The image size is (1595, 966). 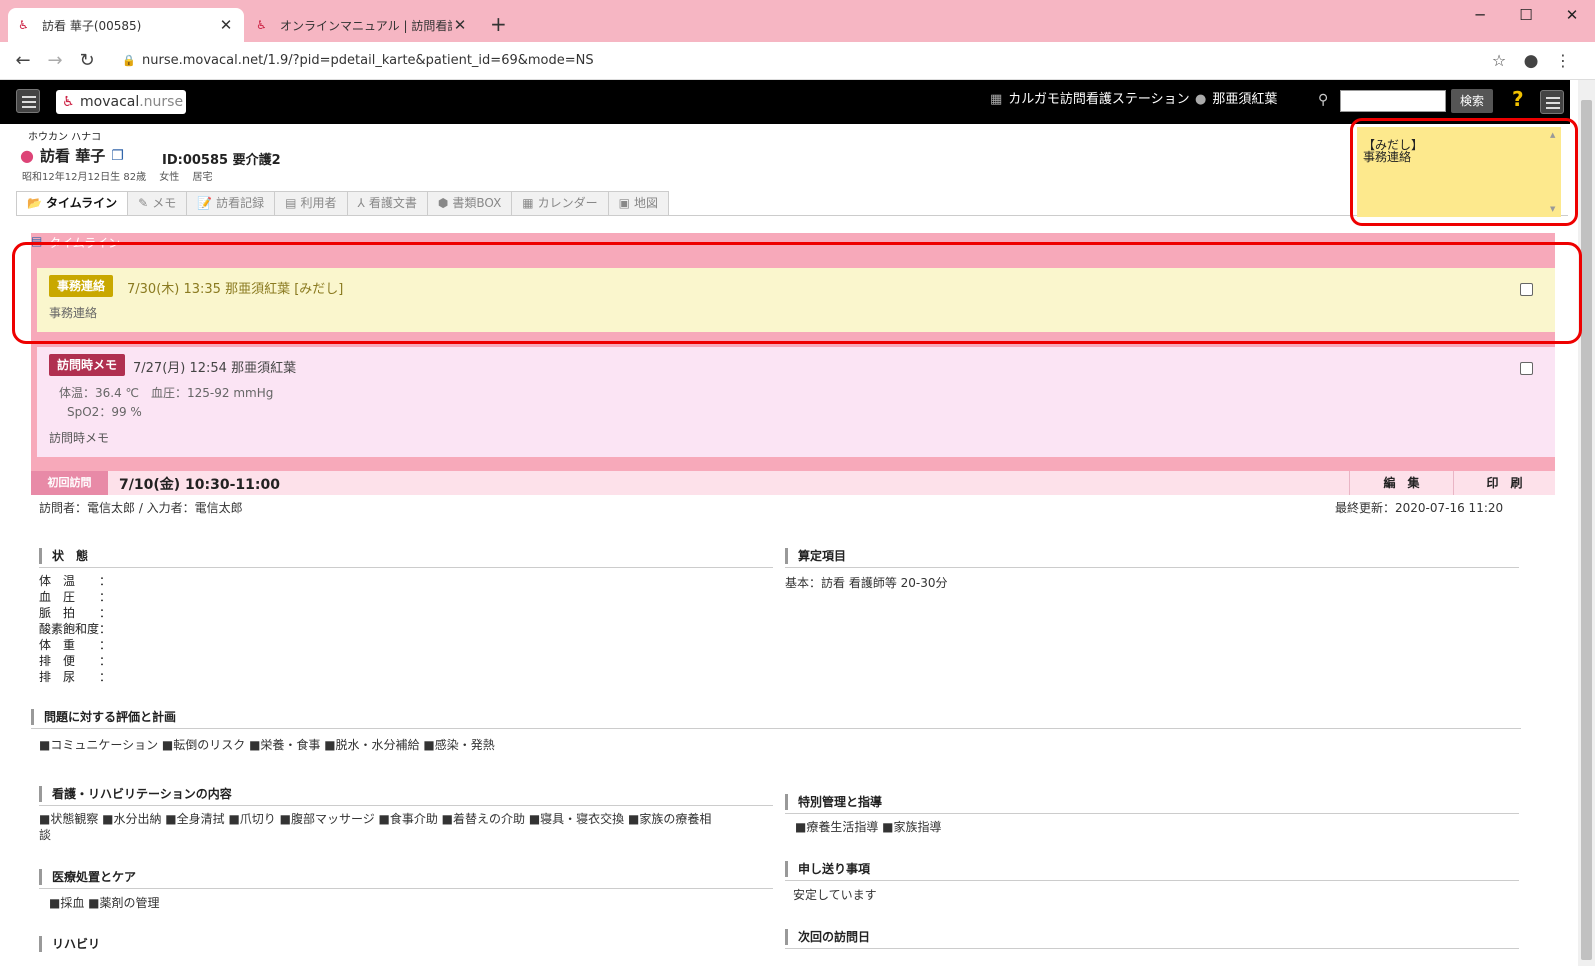 What do you see at coordinates (638, 203) in the screenshot?
I see `tab-map: ▣ 地図` at bounding box center [638, 203].